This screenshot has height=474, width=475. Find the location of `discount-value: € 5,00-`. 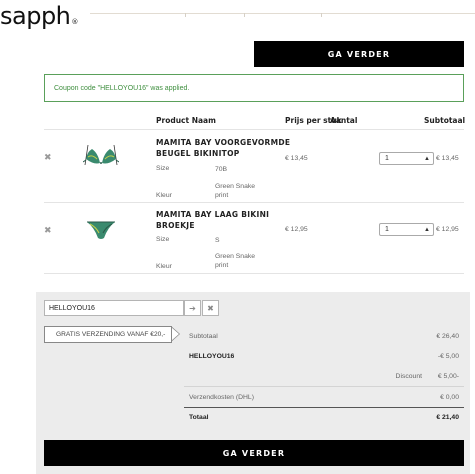

discount-value: € 5,00- is located at coordinates (448, 376).